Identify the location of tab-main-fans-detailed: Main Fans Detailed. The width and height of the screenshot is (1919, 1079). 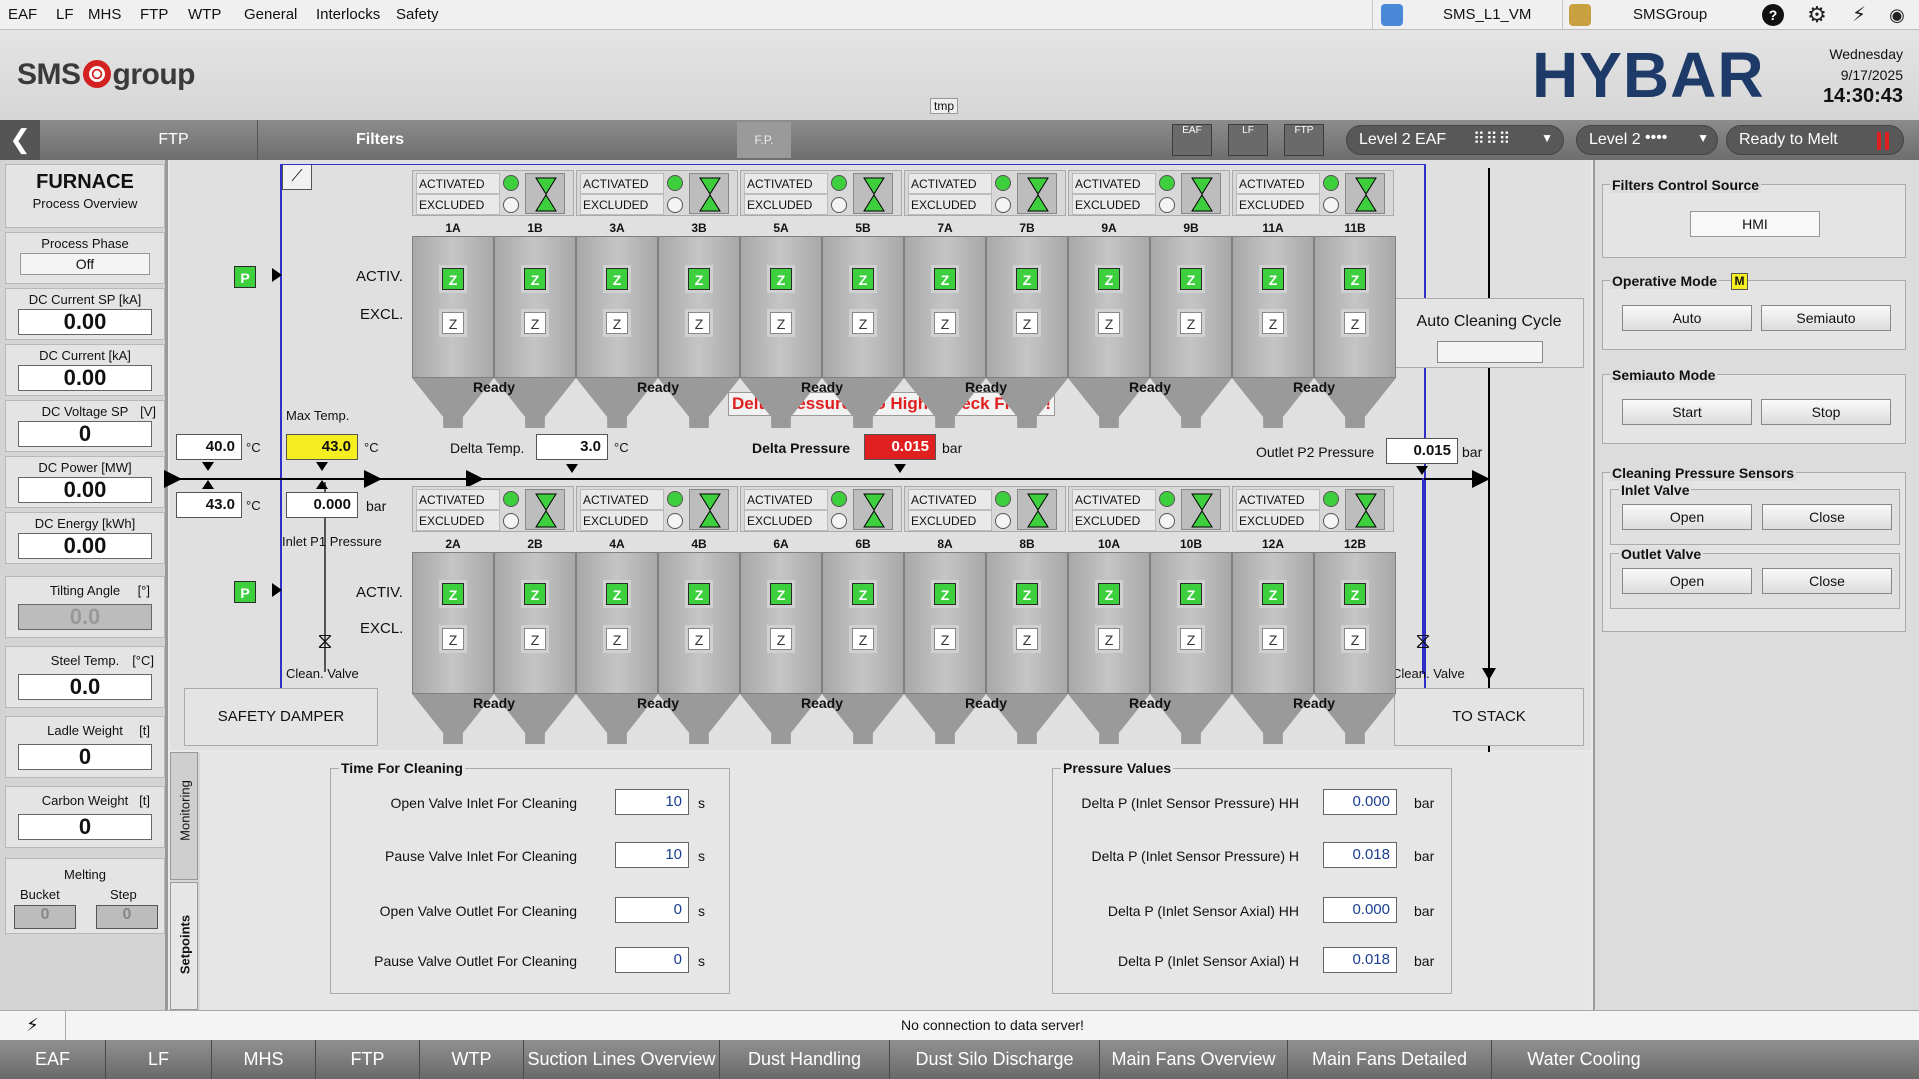
(1390, 1059).